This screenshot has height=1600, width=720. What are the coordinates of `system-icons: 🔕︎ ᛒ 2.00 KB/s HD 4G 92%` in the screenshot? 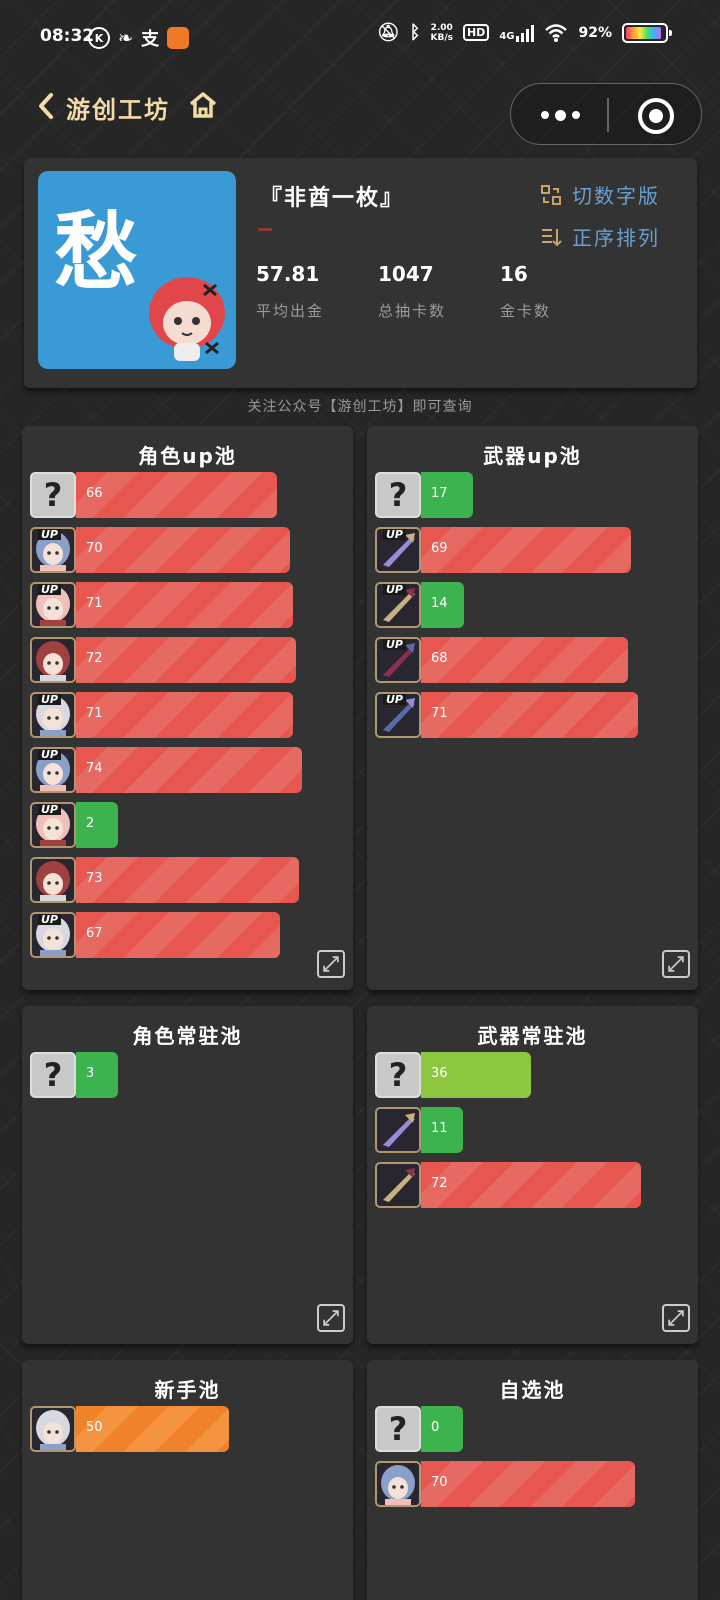 It's located at (524, 32).